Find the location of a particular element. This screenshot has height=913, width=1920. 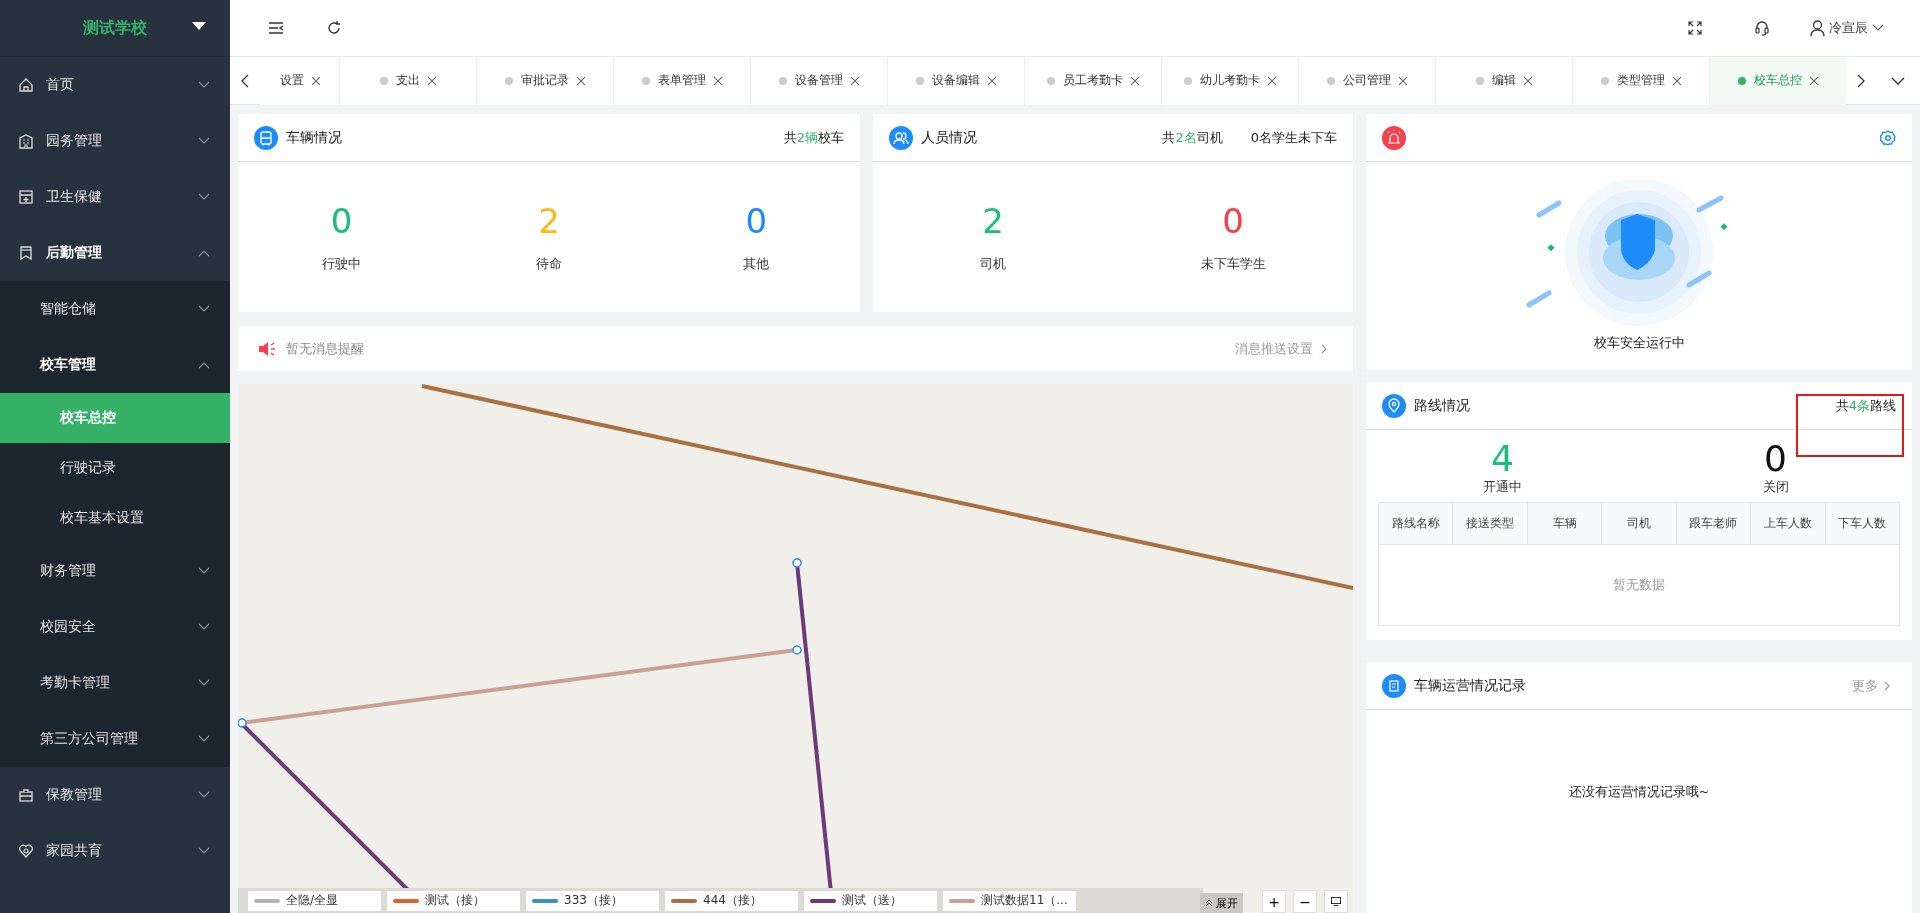

menu-item: 校车基本设置 is located at coordinates (115, 518).